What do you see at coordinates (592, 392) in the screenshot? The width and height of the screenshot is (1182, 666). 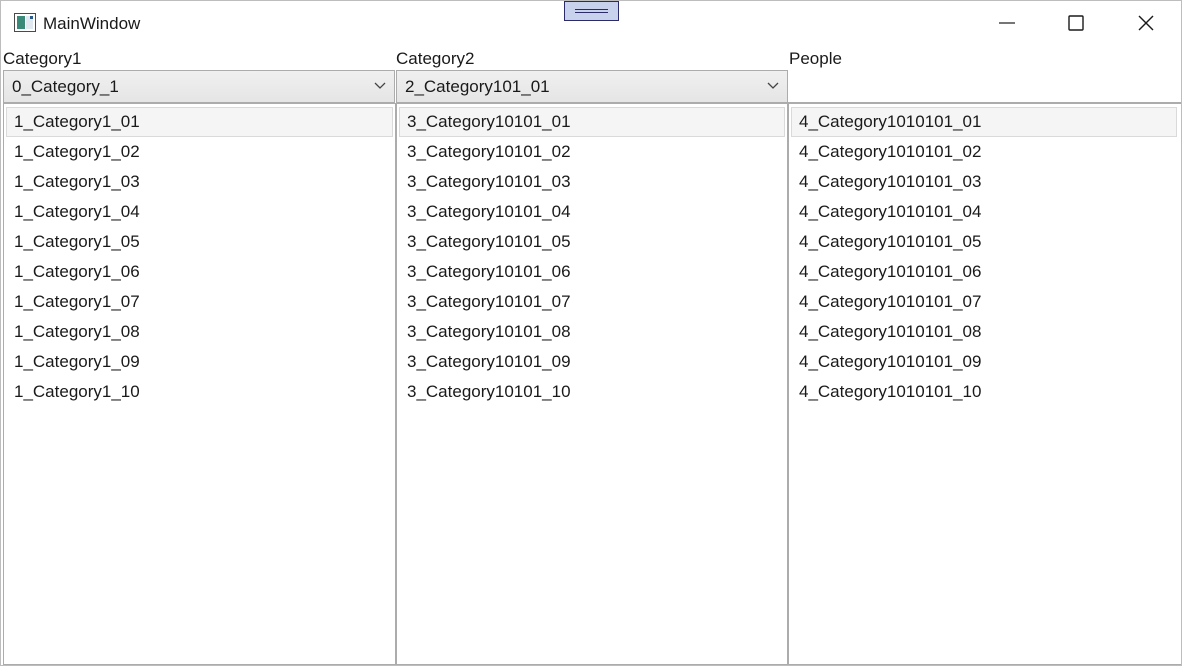 I see `list-item: 3_Category10101_10` at bounding box center [592, 392].